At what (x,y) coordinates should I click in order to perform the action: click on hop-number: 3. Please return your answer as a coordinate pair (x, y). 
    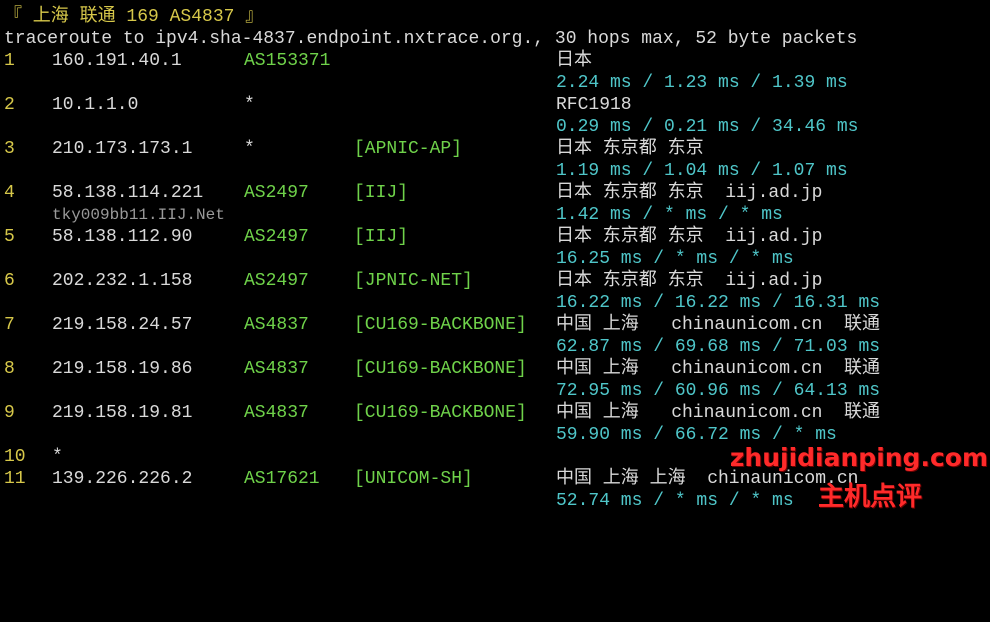
    Looking at the image, I should click on (9, 149).